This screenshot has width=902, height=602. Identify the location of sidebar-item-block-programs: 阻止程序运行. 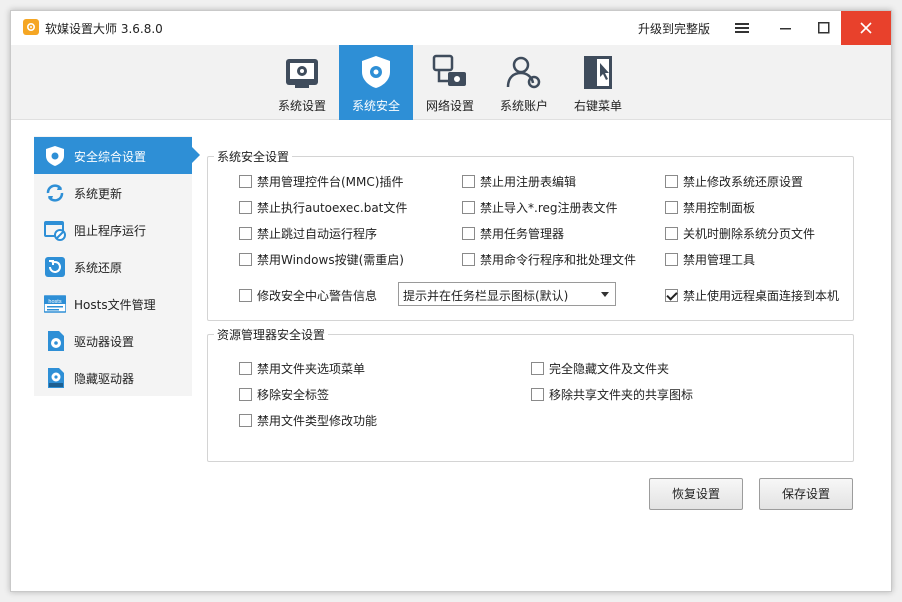
(113, 229).